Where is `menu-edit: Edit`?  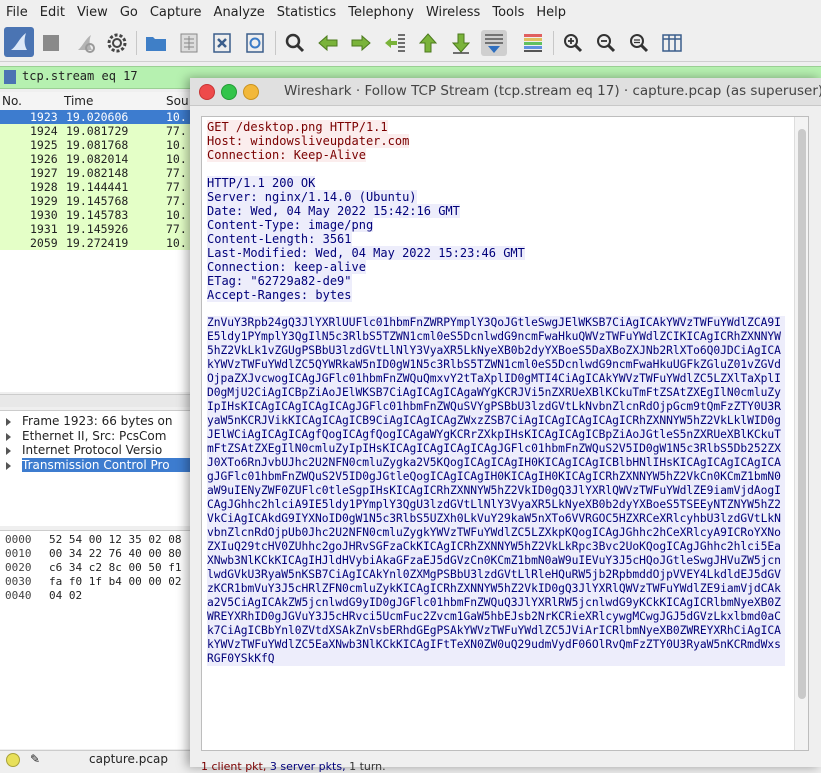
menu-edit: Edit is located at coordinates (52, 12).